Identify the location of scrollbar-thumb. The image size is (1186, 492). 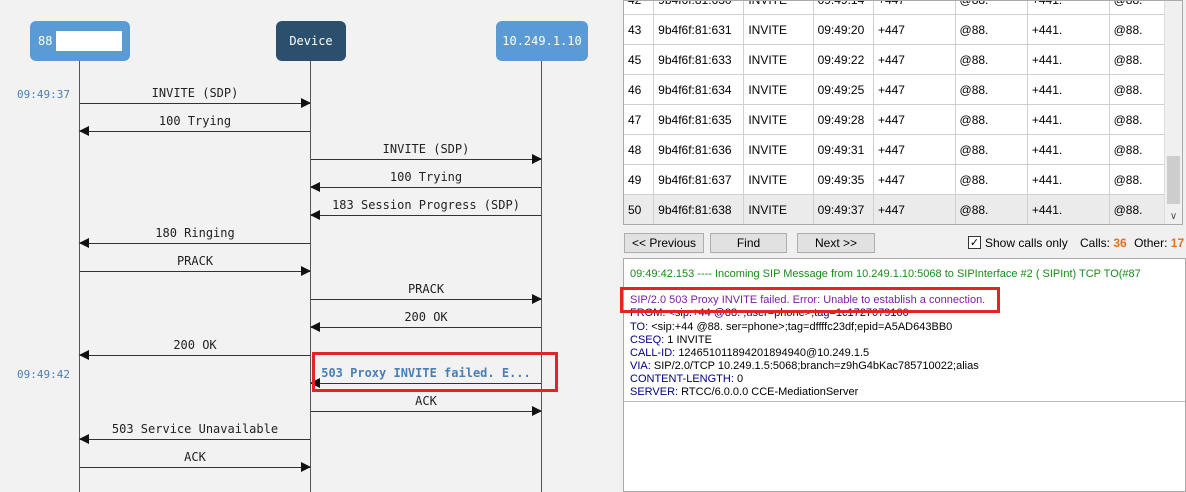
(1173, 180).